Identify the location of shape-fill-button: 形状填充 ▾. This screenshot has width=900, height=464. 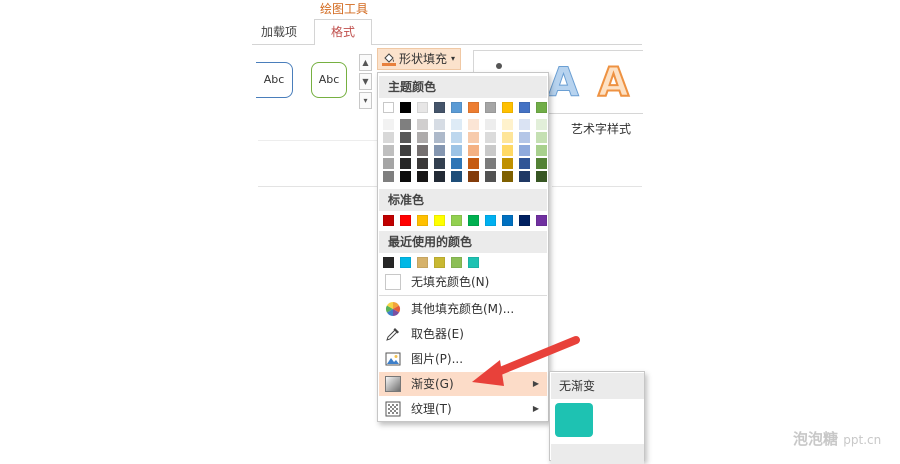
(419, 59).